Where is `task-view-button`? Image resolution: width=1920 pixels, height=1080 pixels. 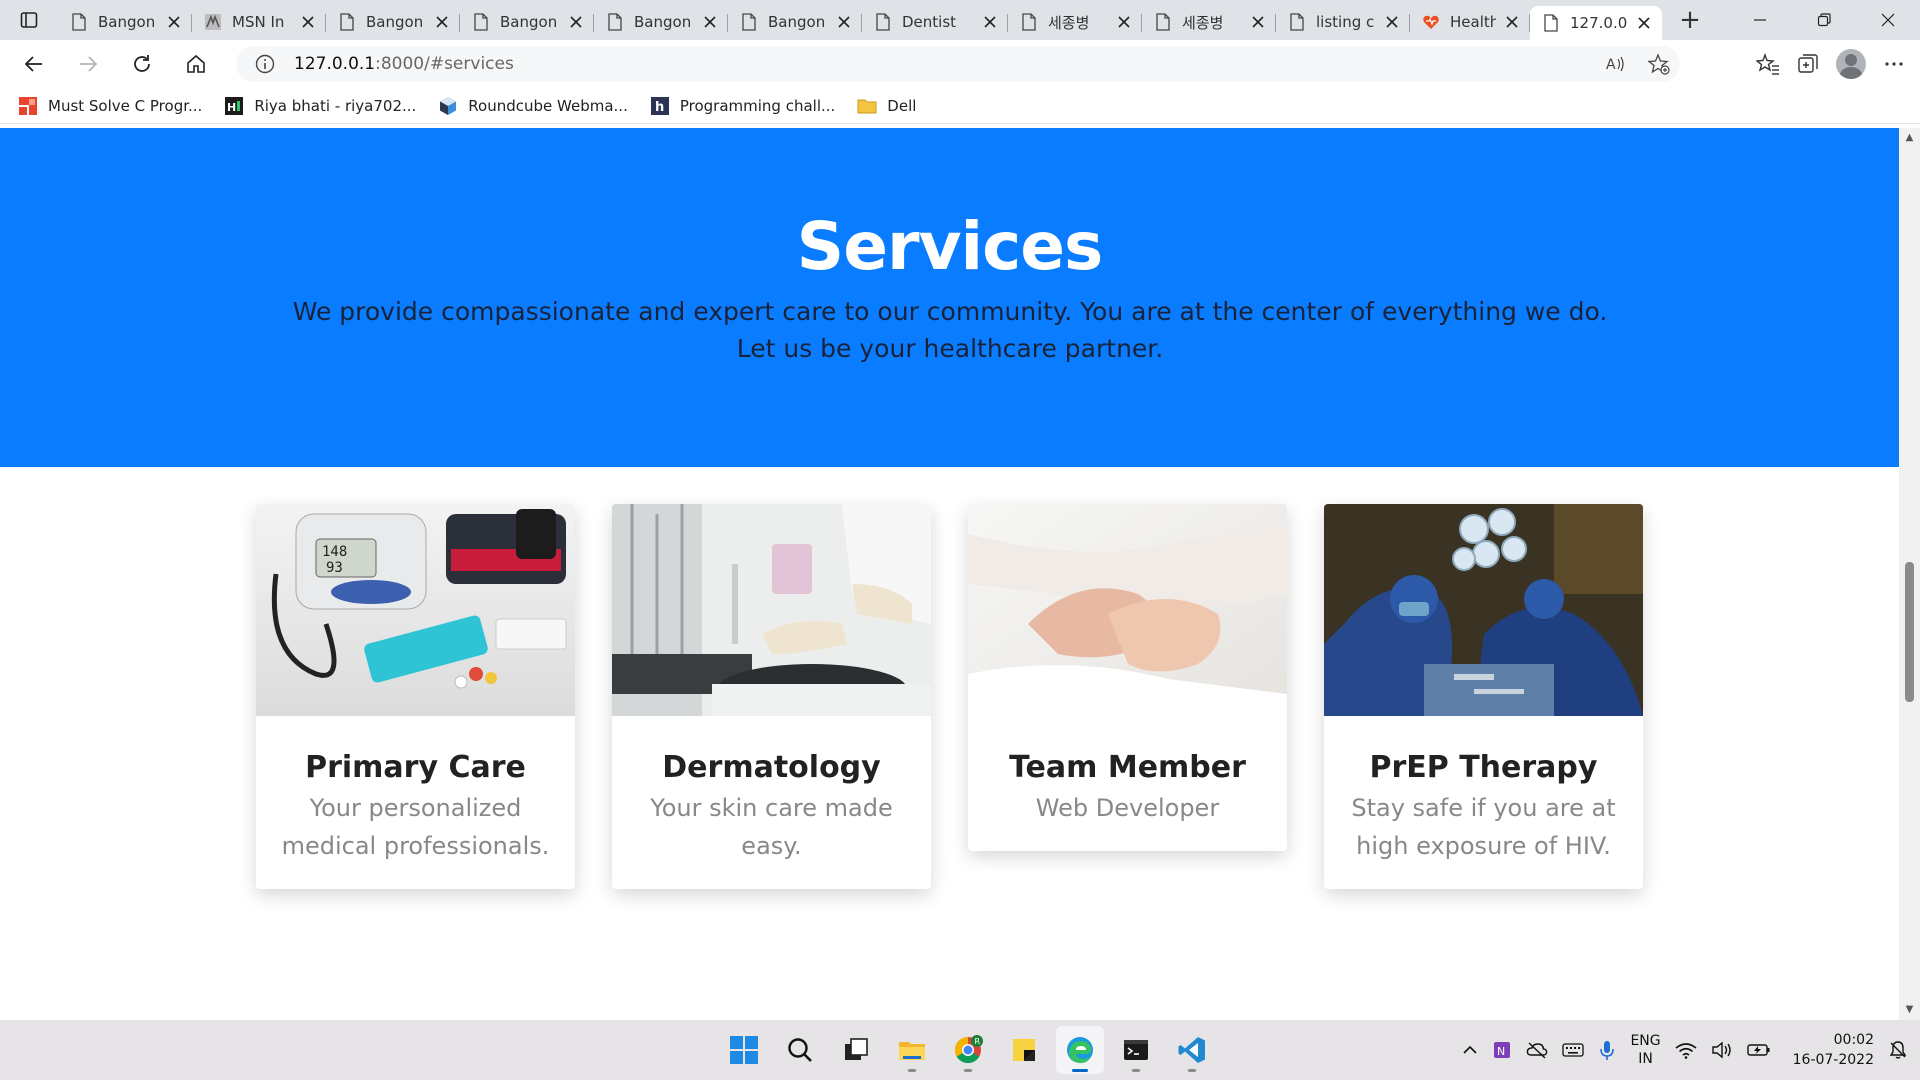
task-view-button is located at coordinates (856, 1050).